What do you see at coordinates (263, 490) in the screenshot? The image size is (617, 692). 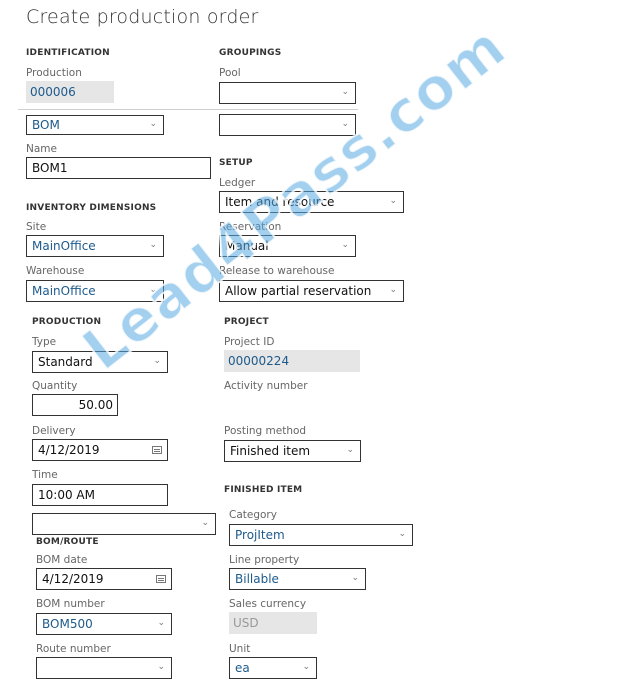 I see `finished-item-heading: FINISHED ITEM` at bounding box center [263, 490].